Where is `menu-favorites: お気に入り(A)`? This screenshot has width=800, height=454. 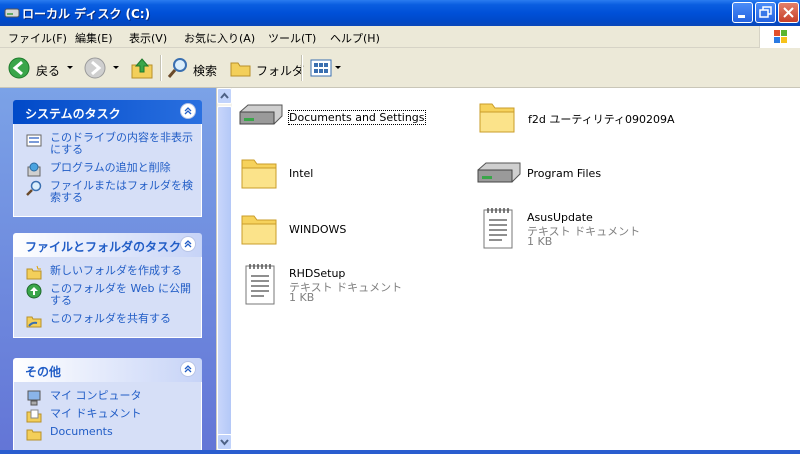 menu-favorites: お気に入り(A) is located at coordinates (219, 38).